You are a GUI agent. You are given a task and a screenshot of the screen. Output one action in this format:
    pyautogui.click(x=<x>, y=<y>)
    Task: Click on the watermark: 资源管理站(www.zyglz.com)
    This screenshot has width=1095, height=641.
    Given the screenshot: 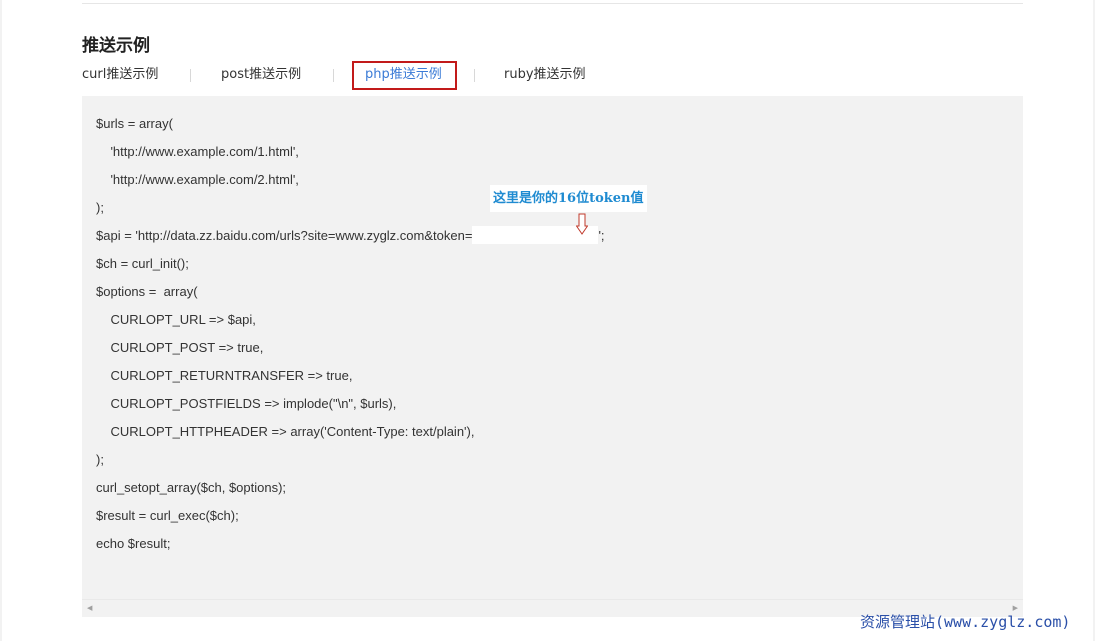 What is the action you would take?
    pyautogui.click(x=965, y=622)
    